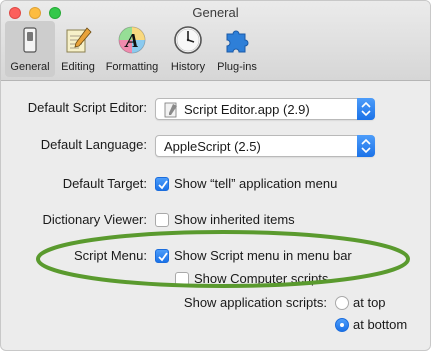 The height and width of the screenshot is (351, 431). I want to click on app-scripts-label: Show application scripts:, so click(255, 302).